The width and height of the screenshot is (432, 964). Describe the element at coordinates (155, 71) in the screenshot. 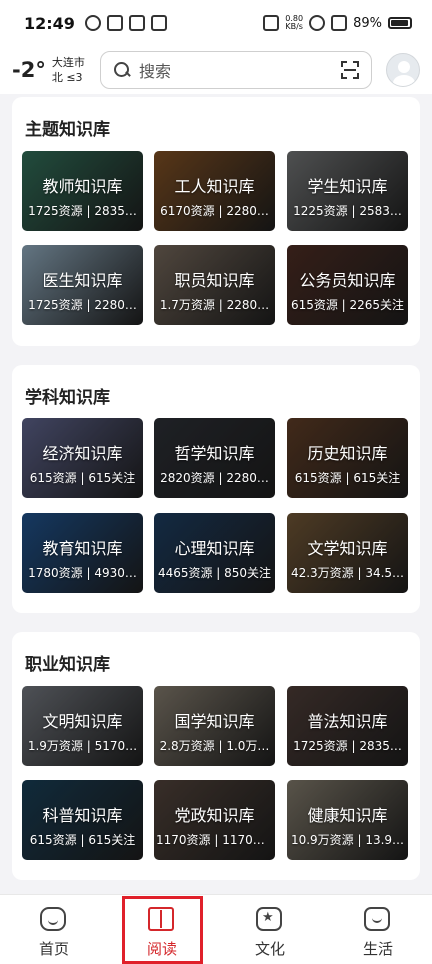

I see `search-placeholder: 搜索` at that location.